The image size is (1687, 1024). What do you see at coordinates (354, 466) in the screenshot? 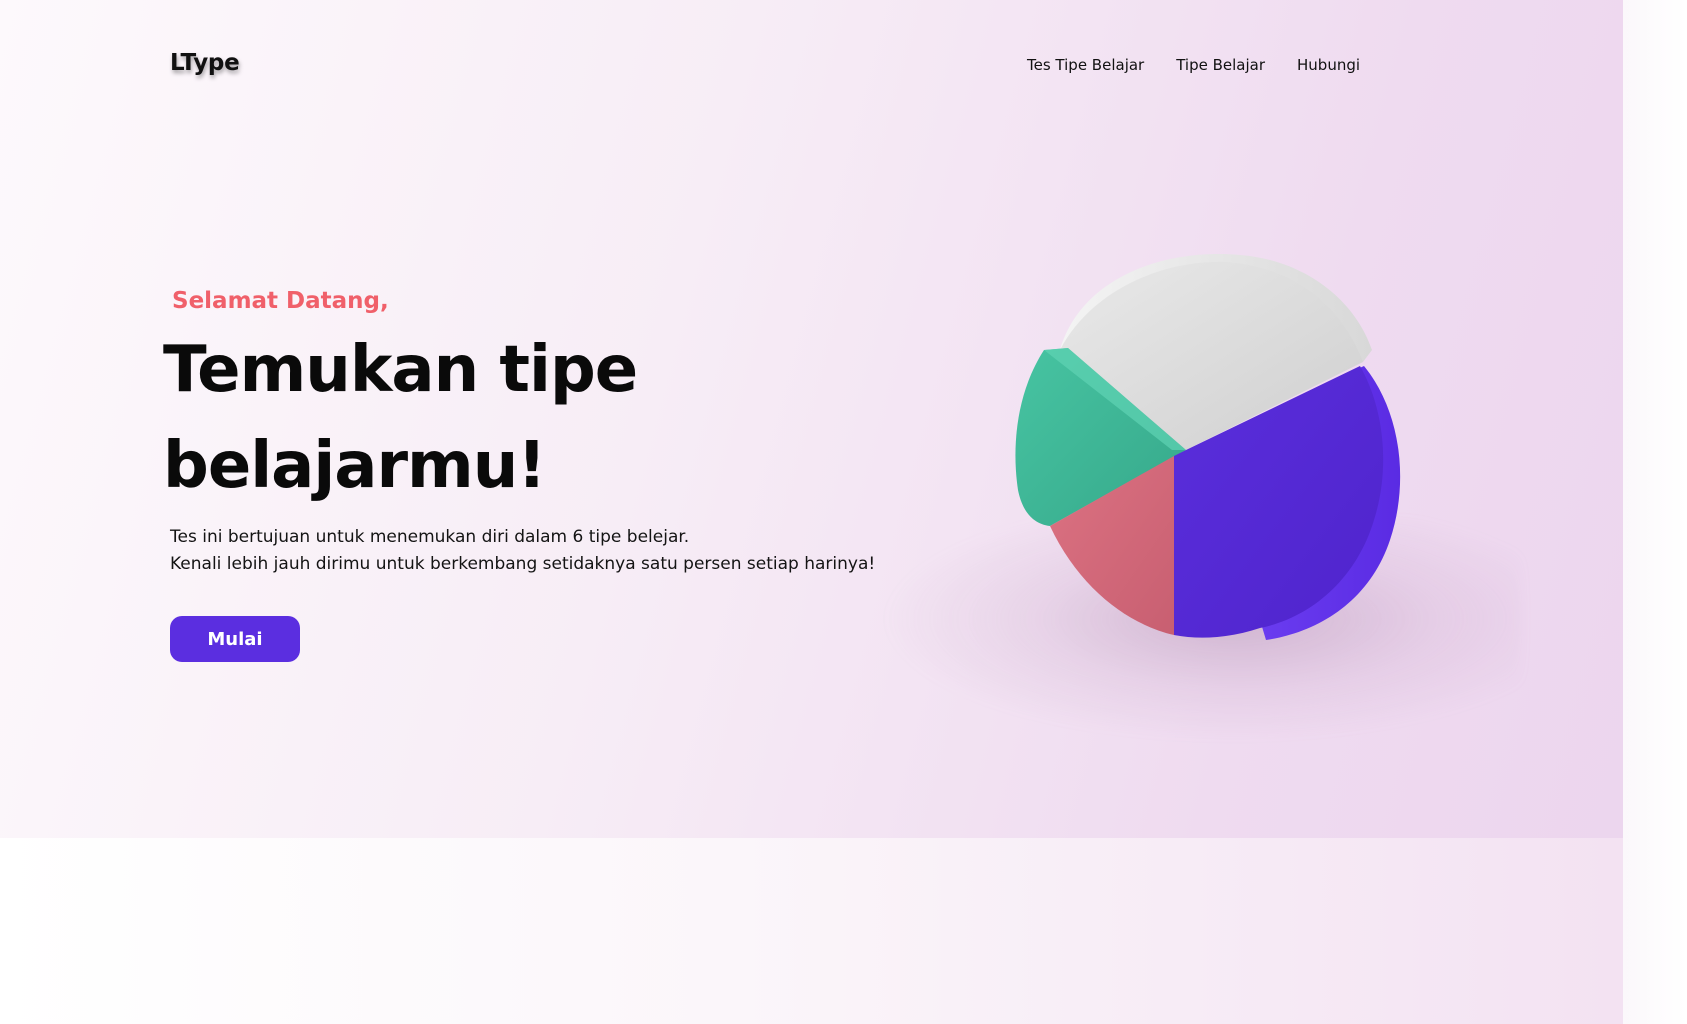
I see `headline-line-2: belajarmu!` at bounding box center [354, 466].